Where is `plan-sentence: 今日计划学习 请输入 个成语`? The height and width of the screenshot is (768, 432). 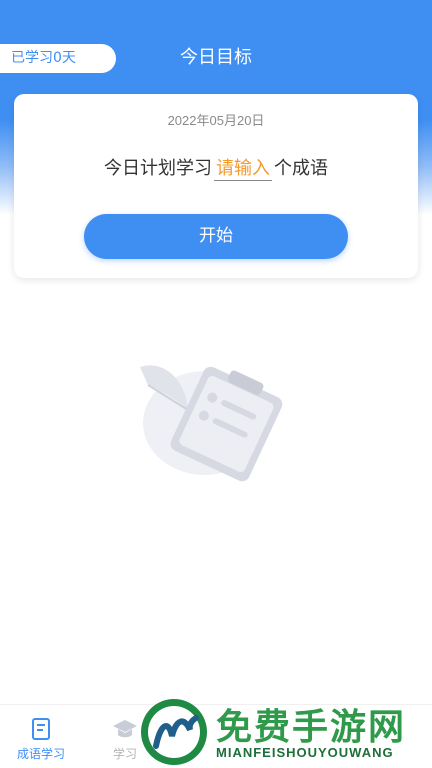 plan-sentence: 今日计划学习 请输入 个成语 is located at coordinates (216, 167).